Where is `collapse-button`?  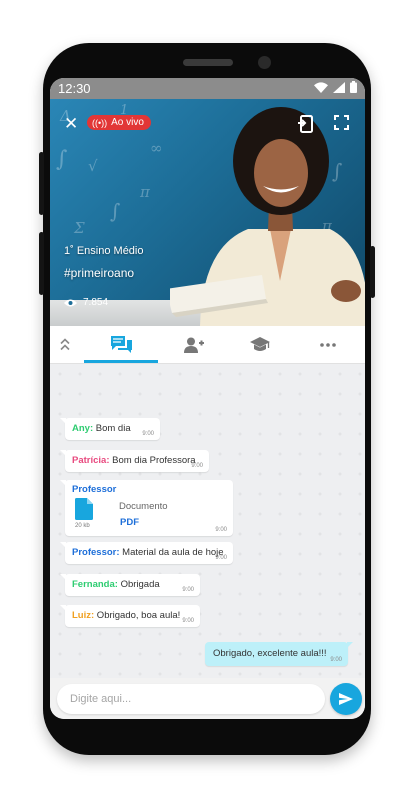
collapse-button is located at coordinates (65, 344).